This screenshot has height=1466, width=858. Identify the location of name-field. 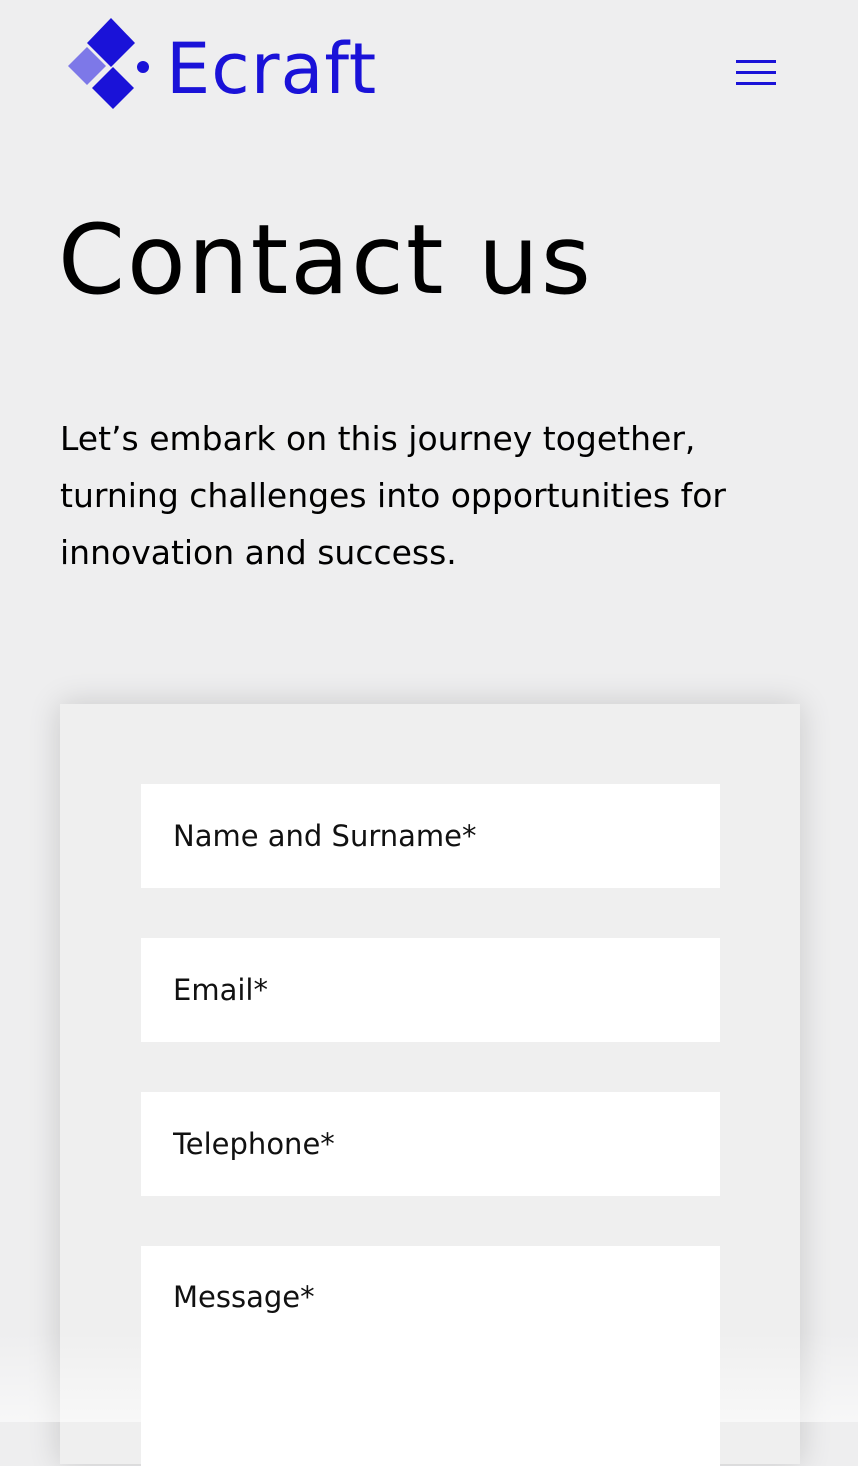
(430, 836).